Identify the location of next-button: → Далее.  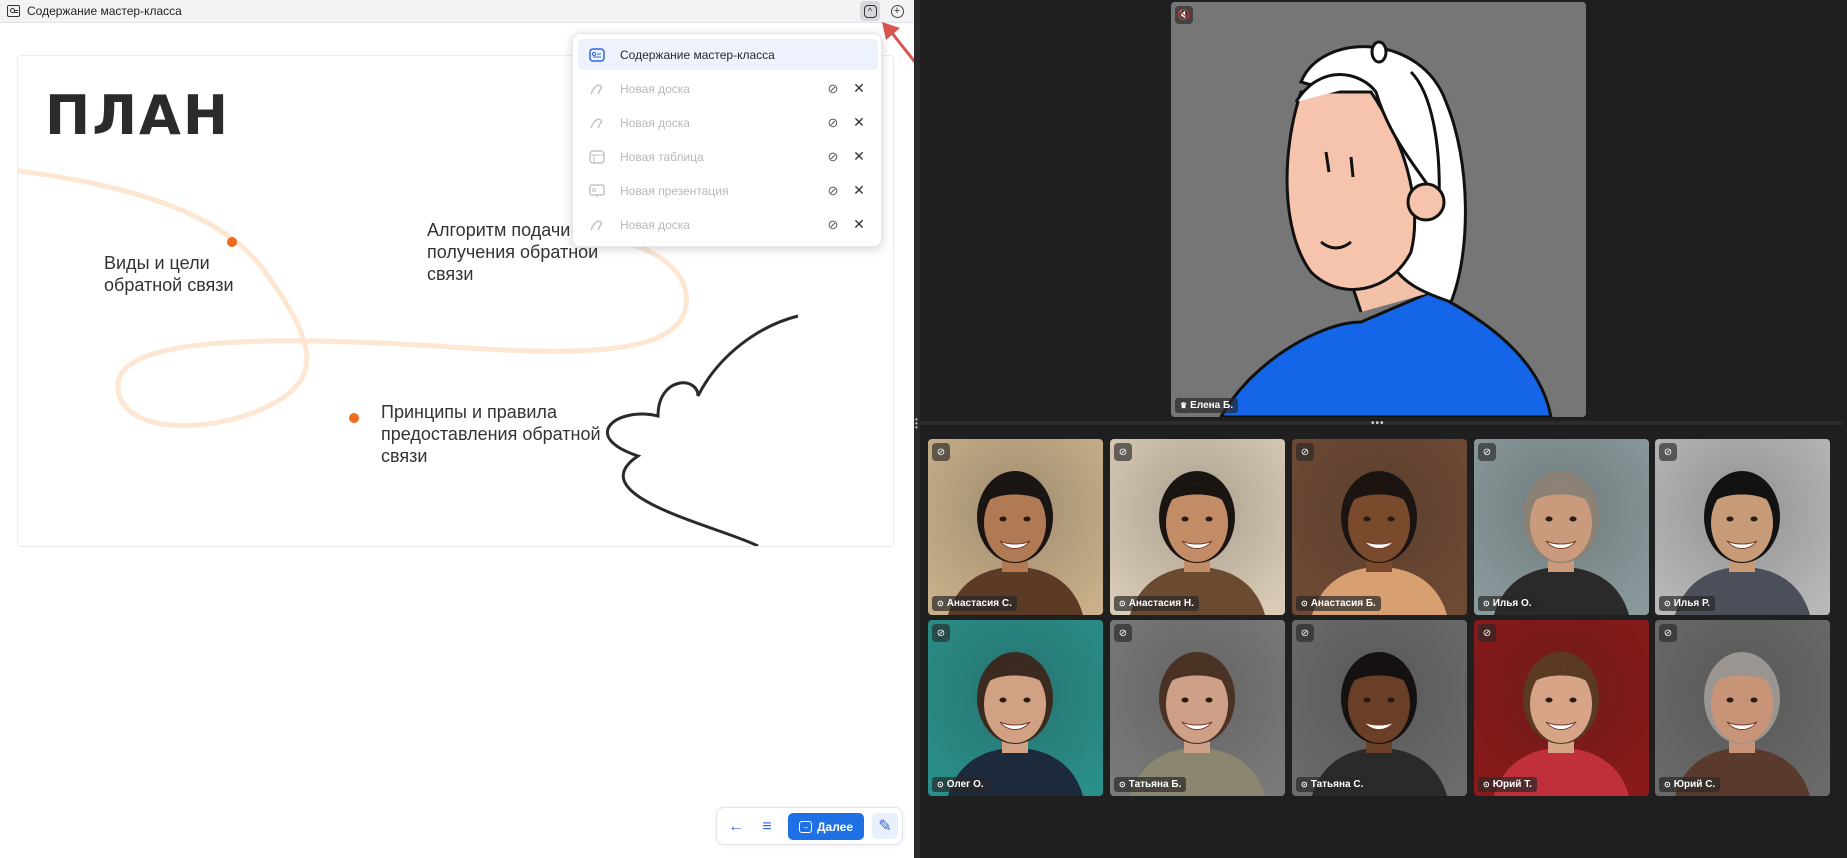
(826, 826).